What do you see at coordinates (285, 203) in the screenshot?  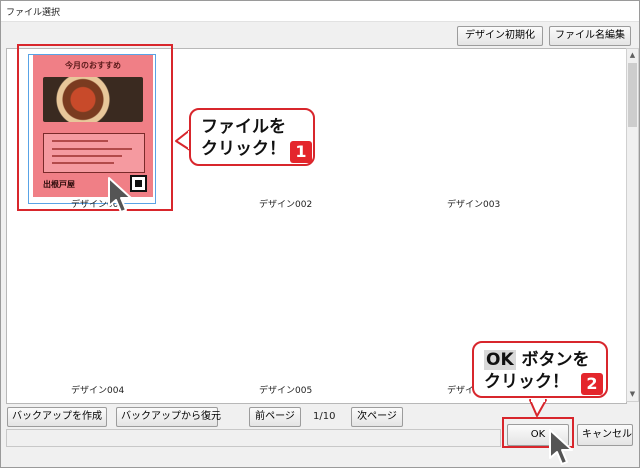 I see `design-label-2: デザイン002` at bounding box center [285, 203].